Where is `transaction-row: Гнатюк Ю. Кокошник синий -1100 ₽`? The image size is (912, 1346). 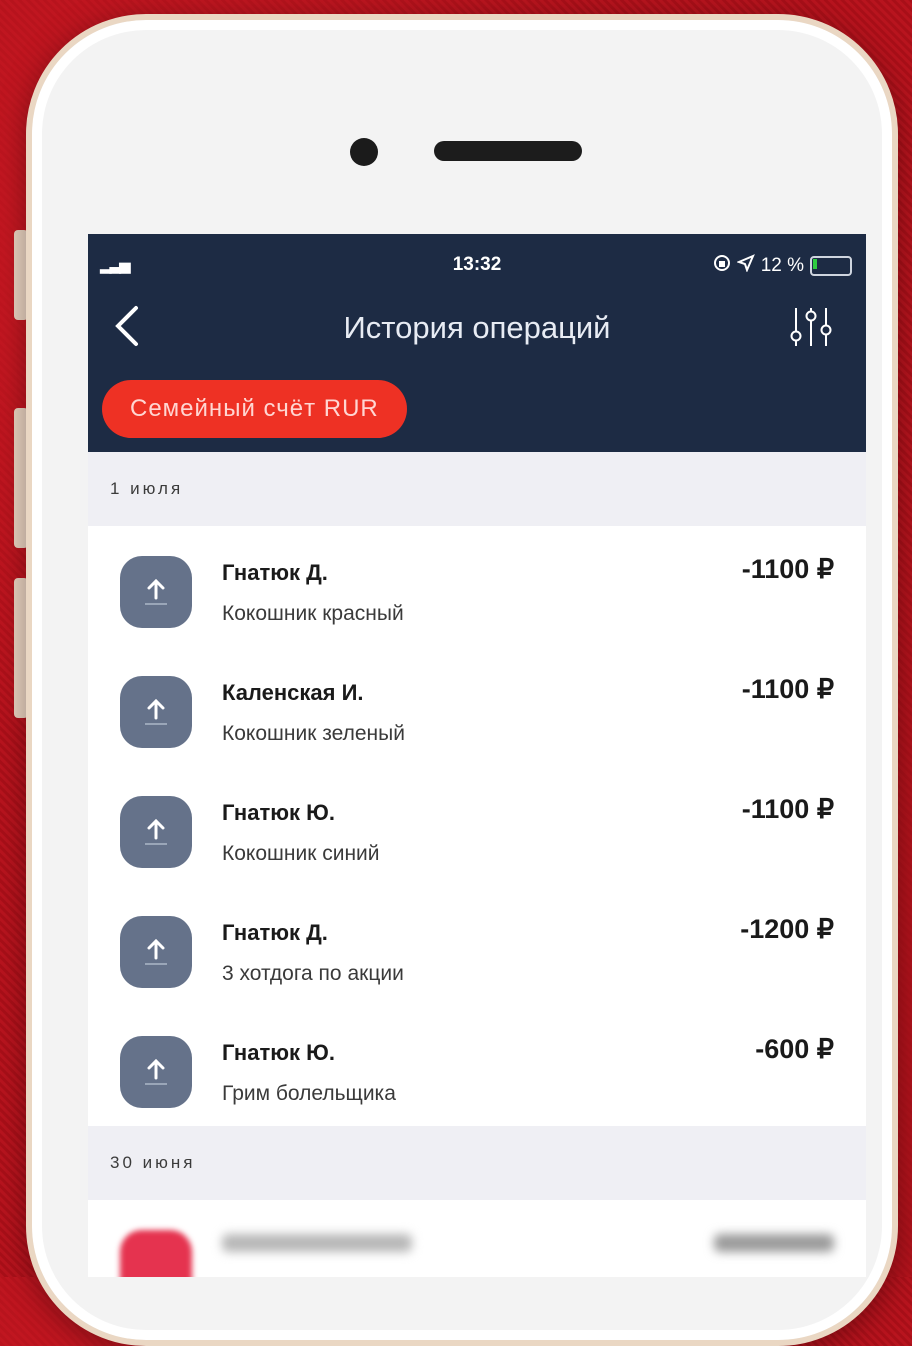
transaction-row: Гнатюк Ю. Кокошник синий -1100 ₽ is located at coordinates (477, 826).